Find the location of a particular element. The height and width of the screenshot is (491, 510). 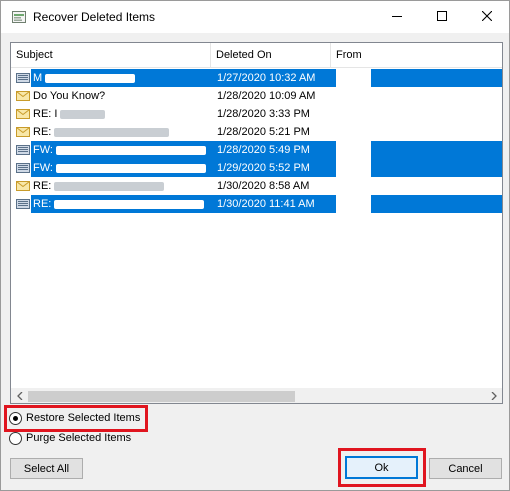

row-deleted-on: 1/28/2020 5:49 PM is located at coordinates (263, 150).